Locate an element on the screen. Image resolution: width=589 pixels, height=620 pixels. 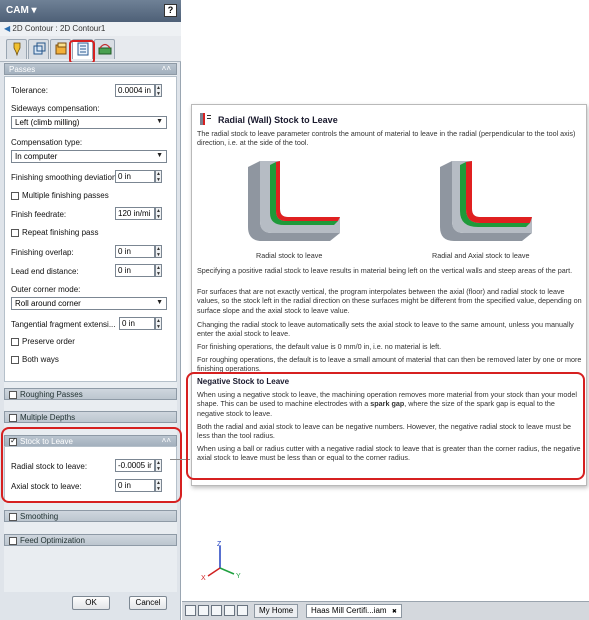
outer-corner-select: Roll around corner ▼ is located at coordinates (89, 303).